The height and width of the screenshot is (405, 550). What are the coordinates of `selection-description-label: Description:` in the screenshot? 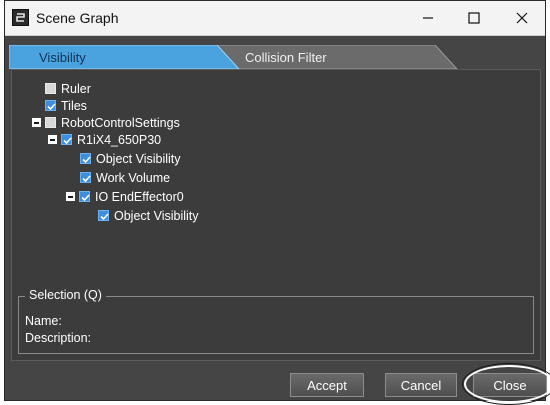 It's located at (58, 338).